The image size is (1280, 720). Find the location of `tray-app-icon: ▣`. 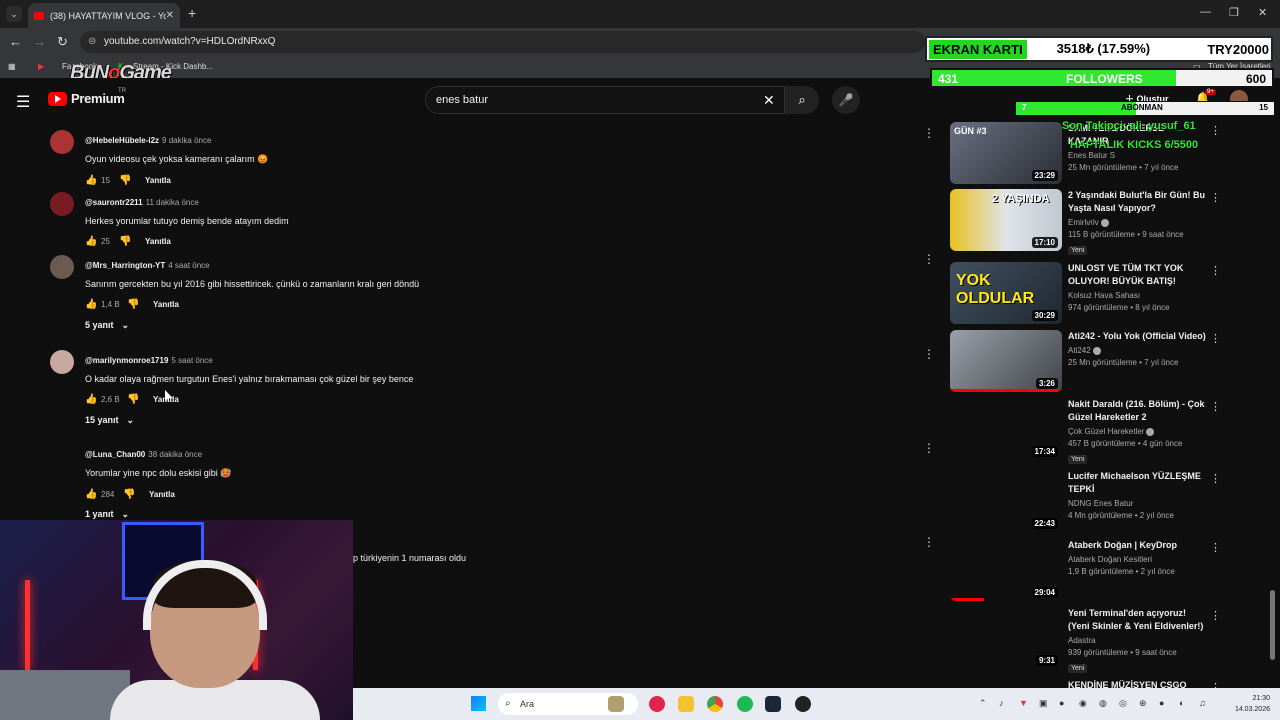

tray-app-icon: ▣ is located at coordinates (1043, 703).